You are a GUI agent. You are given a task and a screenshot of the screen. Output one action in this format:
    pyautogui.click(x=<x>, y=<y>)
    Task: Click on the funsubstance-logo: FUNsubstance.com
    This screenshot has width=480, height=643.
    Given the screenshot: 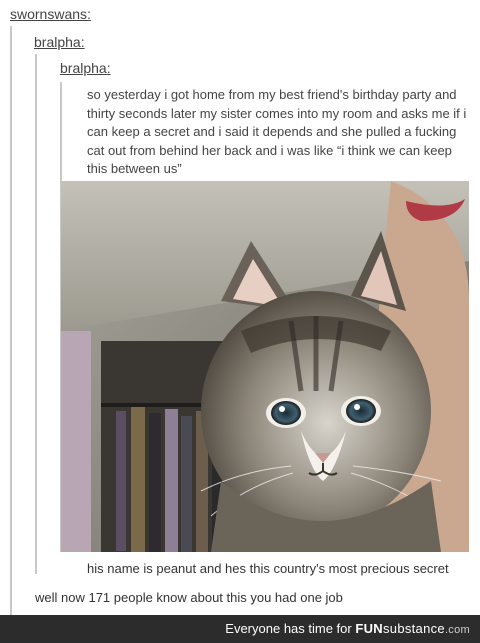 What is the action you would take?
    pyautogui.click(x=412, y=628)
    